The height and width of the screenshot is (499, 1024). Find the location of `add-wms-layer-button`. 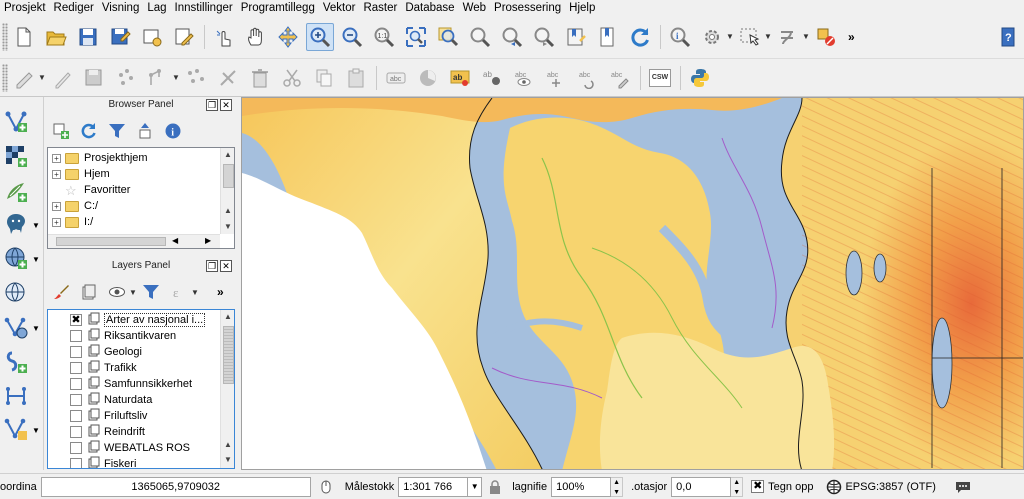

add-wms-layer-button is located at coordinates (16, 258).